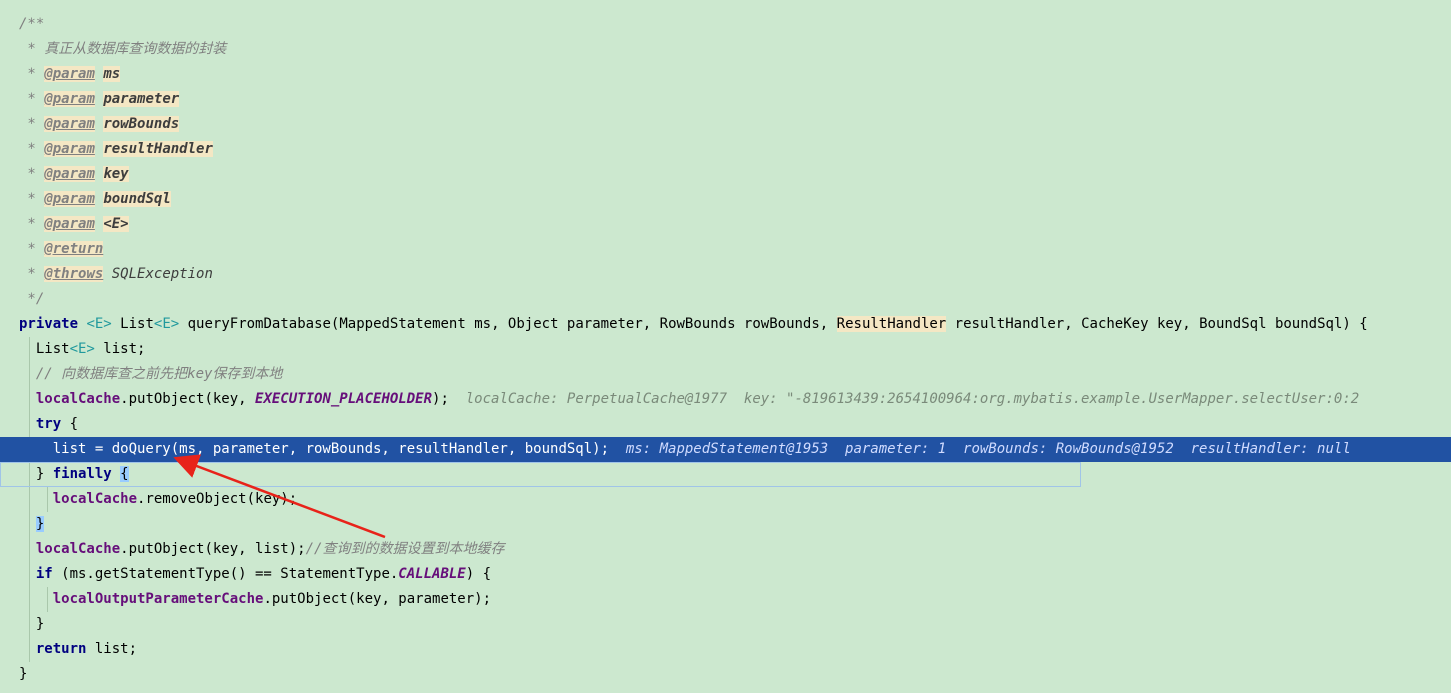  What do you see at coordinates (432, 574) in the screenshot?
I see `code-token: CALLABLE` at bounding box center [432, 574].